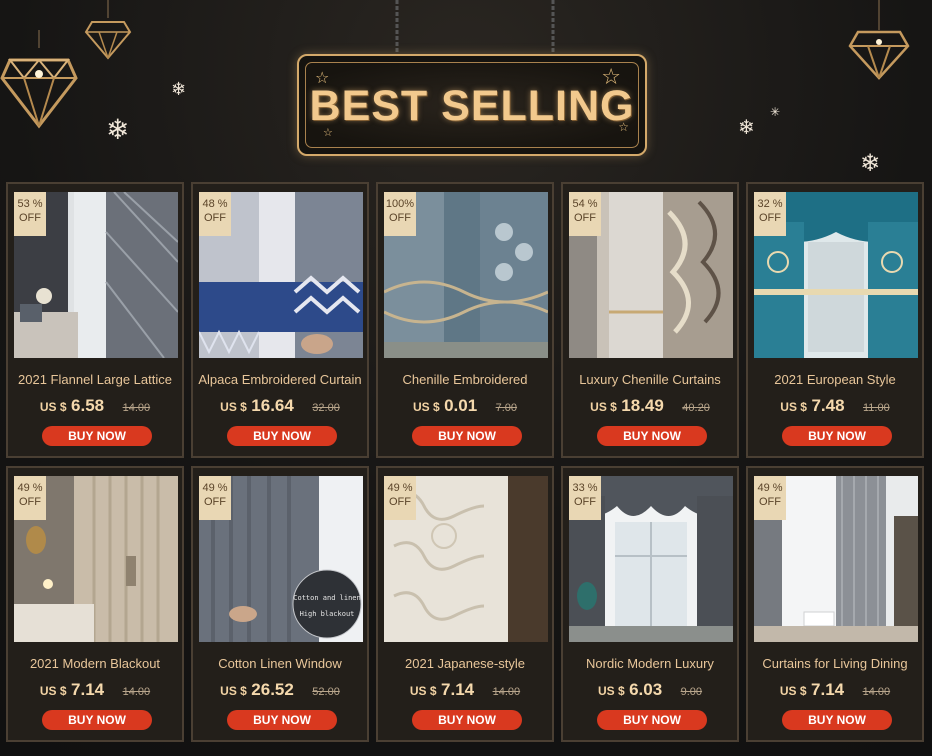  Describe the element at coordinates (650, 663) in the screenshot. I see `product-name: Nordic Modern Luxury` at that location.